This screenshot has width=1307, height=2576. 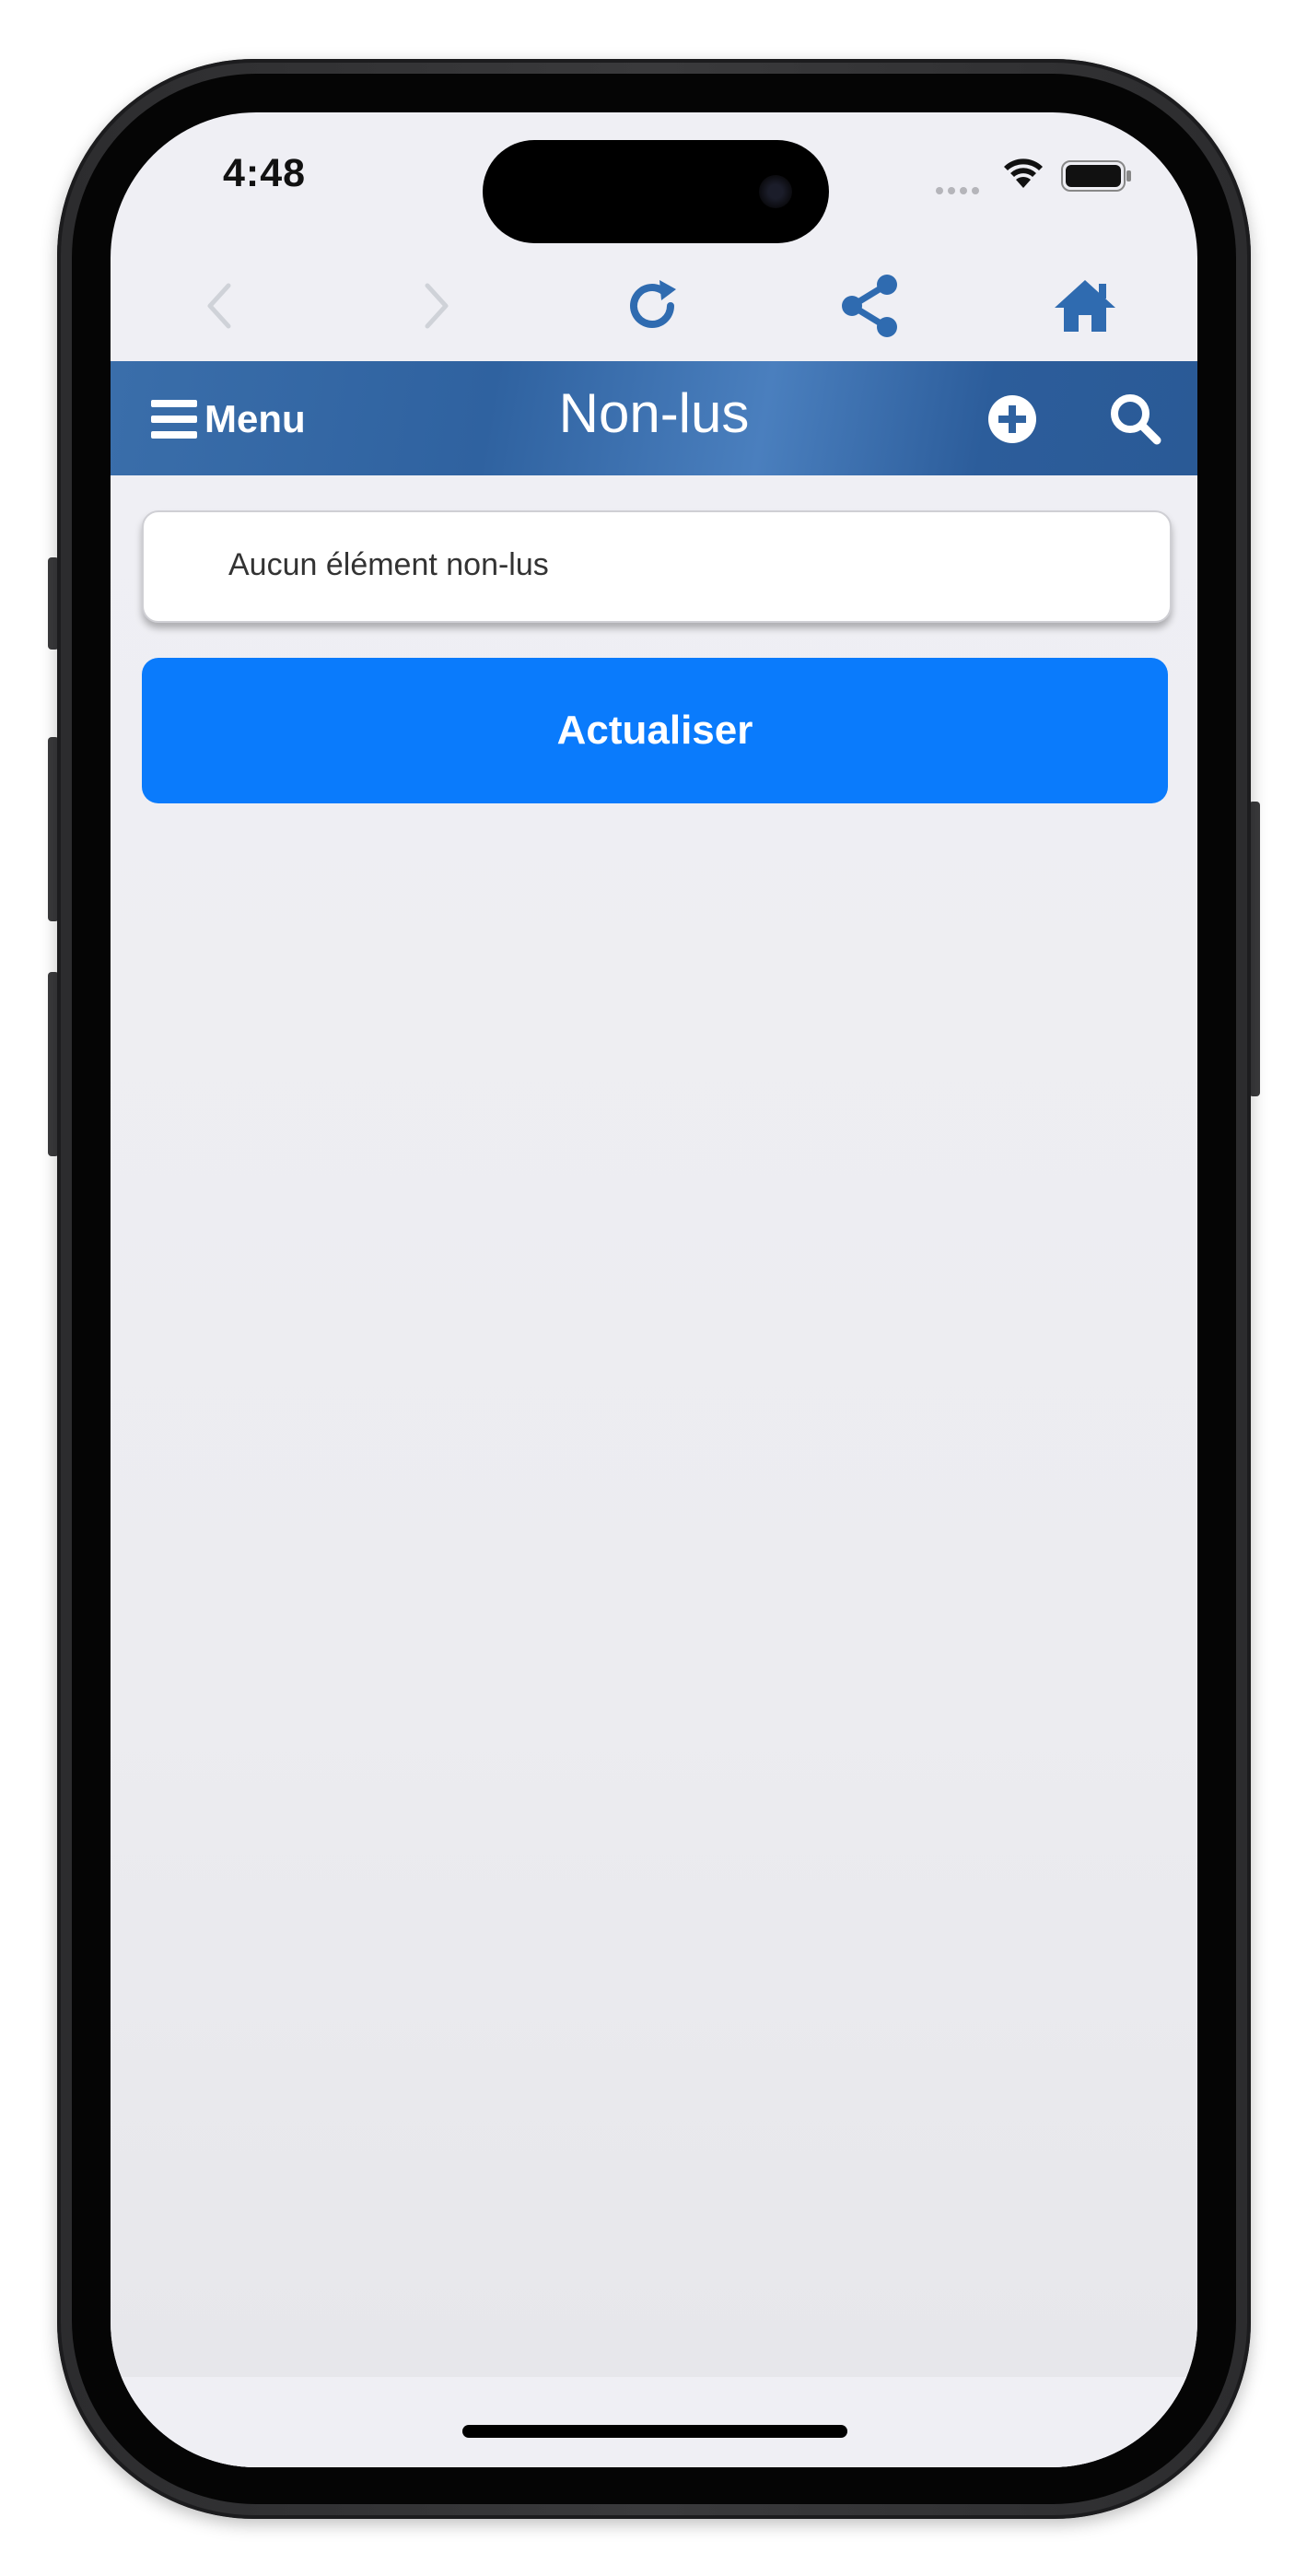 I want to click on chevron-right-icon, so click(x=437, y=306).